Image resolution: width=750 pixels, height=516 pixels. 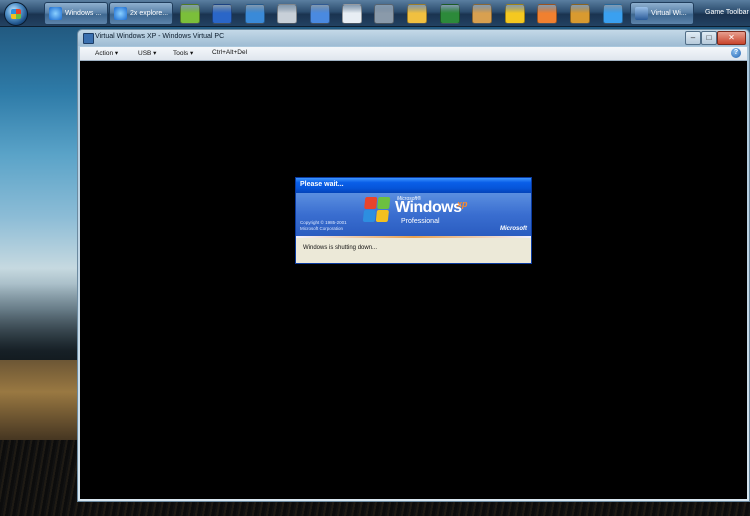 What do you see at coordinates (693, 38) in the screenshot?
I see `minimize-button: –` at bounding box center [693, 38].